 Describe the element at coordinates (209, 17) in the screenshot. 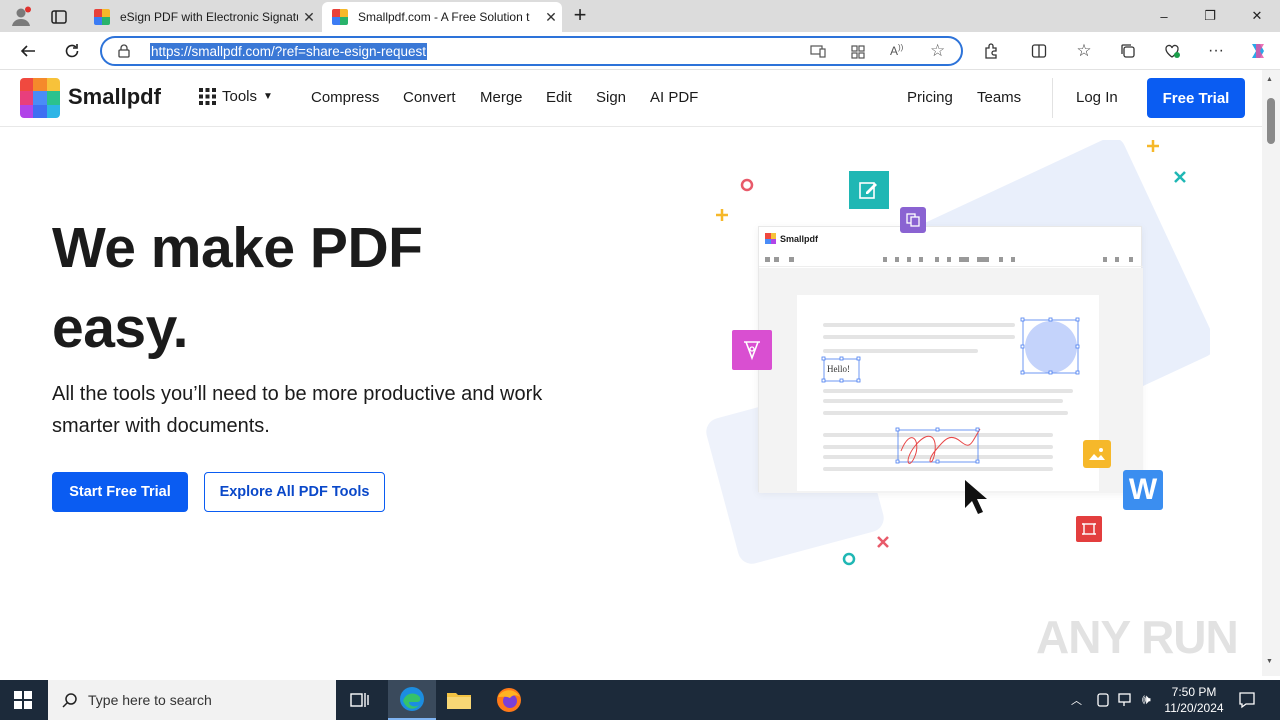

I see `tab-title: eSign PDF with Electronic Signatu` at that location.